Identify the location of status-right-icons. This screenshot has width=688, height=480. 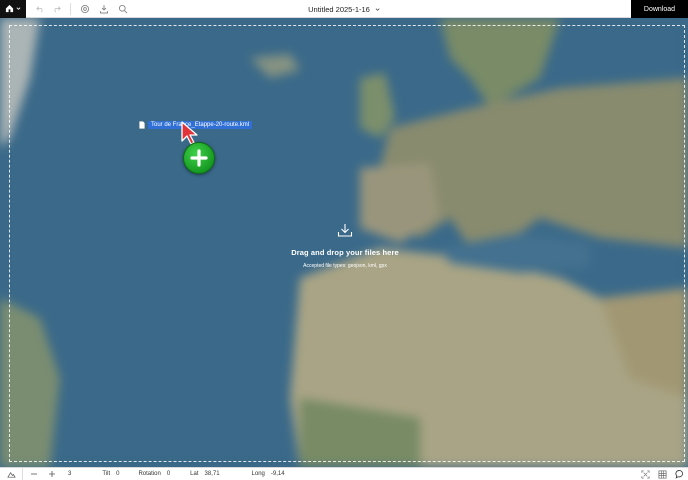
(662, 474).